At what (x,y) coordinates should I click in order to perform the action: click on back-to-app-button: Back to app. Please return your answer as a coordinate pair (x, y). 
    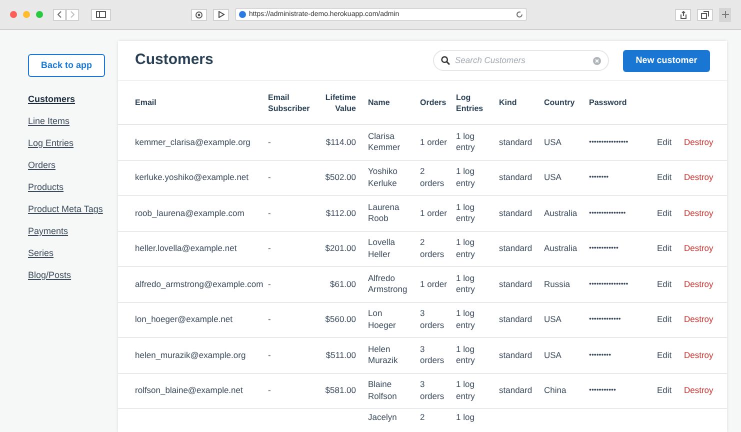
    Looking at the image, I should click on (66, 65).